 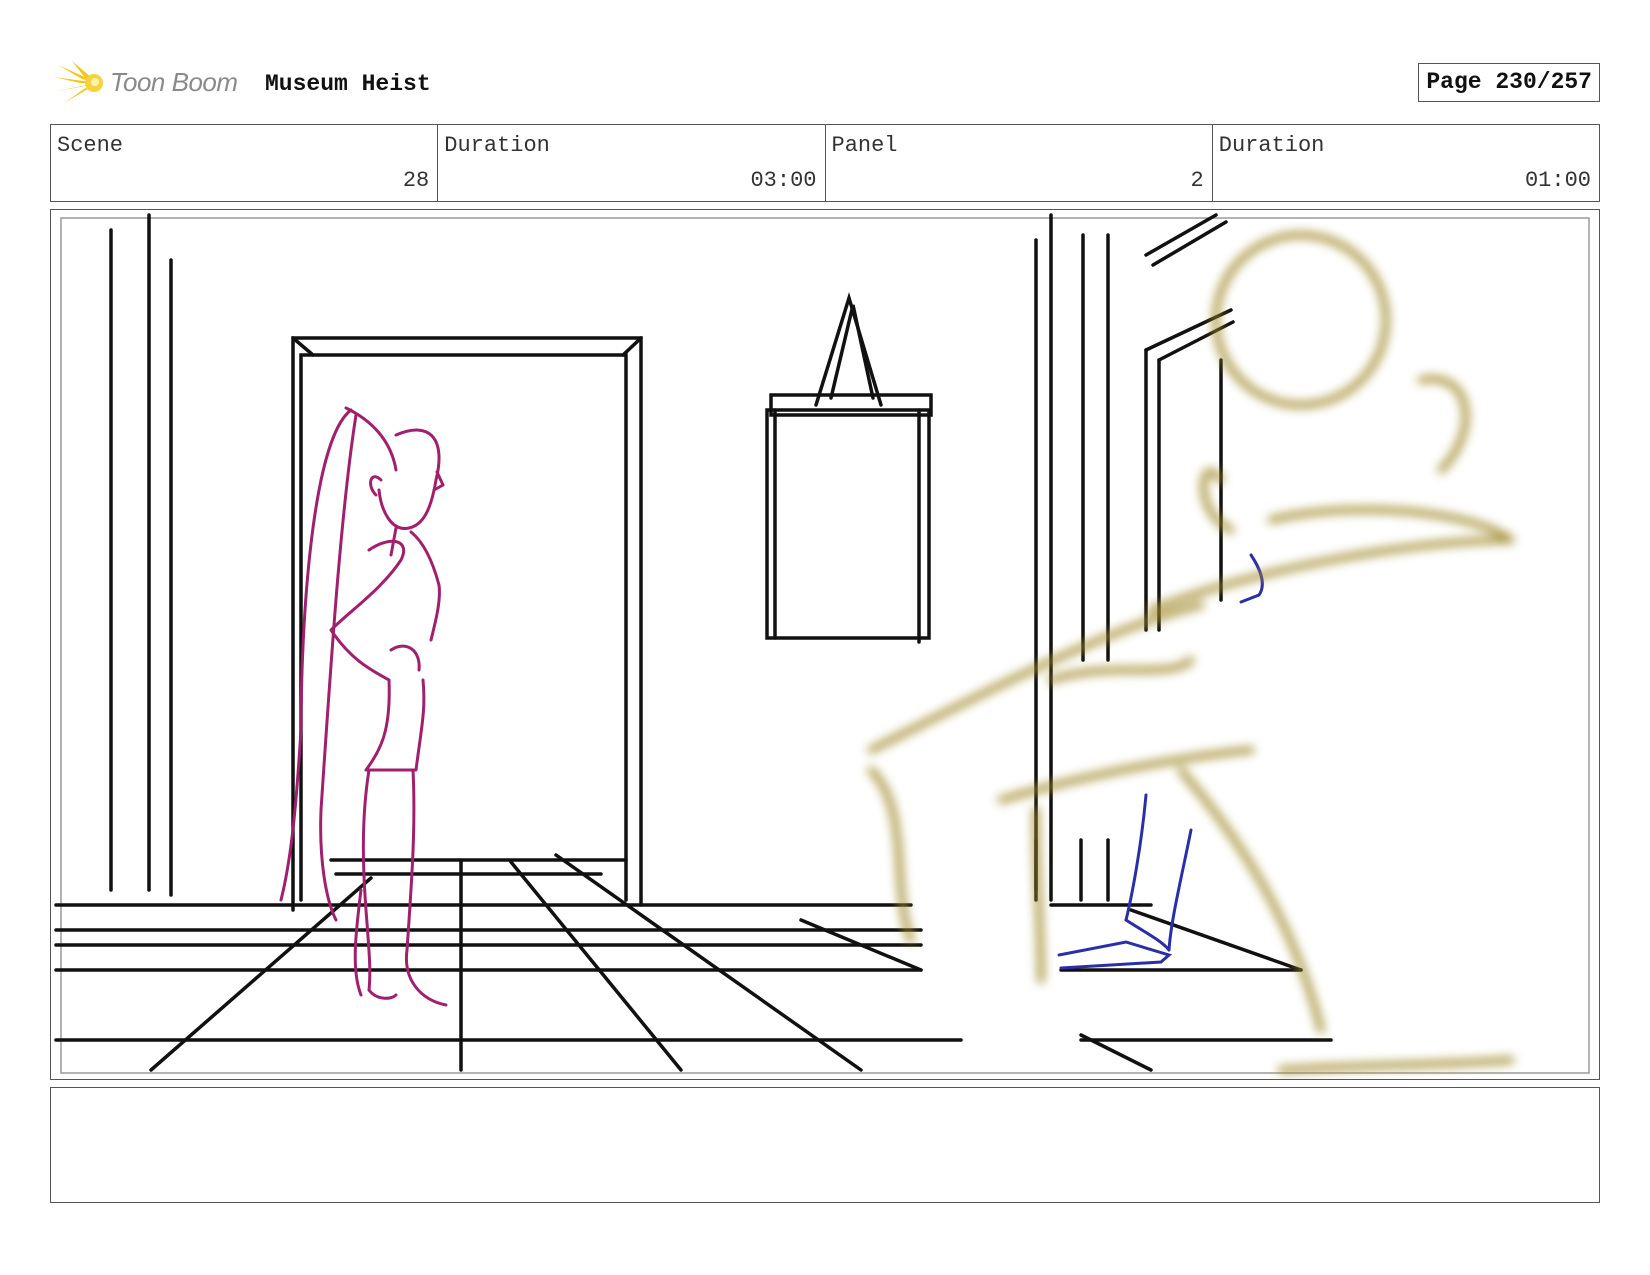 I want to click on toon-boom-logo: Toon Boom, so click(x=152, y=83).